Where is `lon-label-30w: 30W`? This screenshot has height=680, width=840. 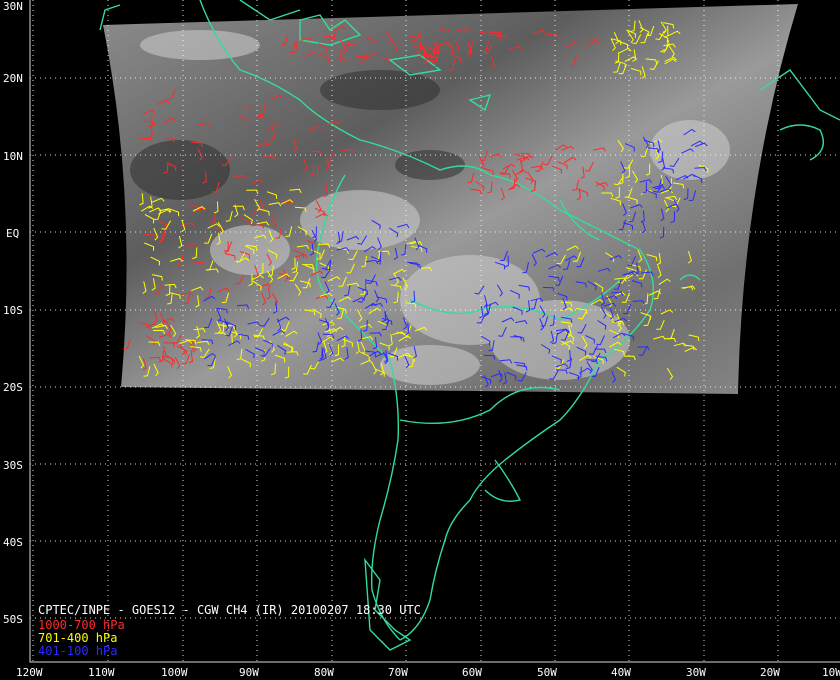 lon-label-30w: 30W is located at coordinates (696, 672).